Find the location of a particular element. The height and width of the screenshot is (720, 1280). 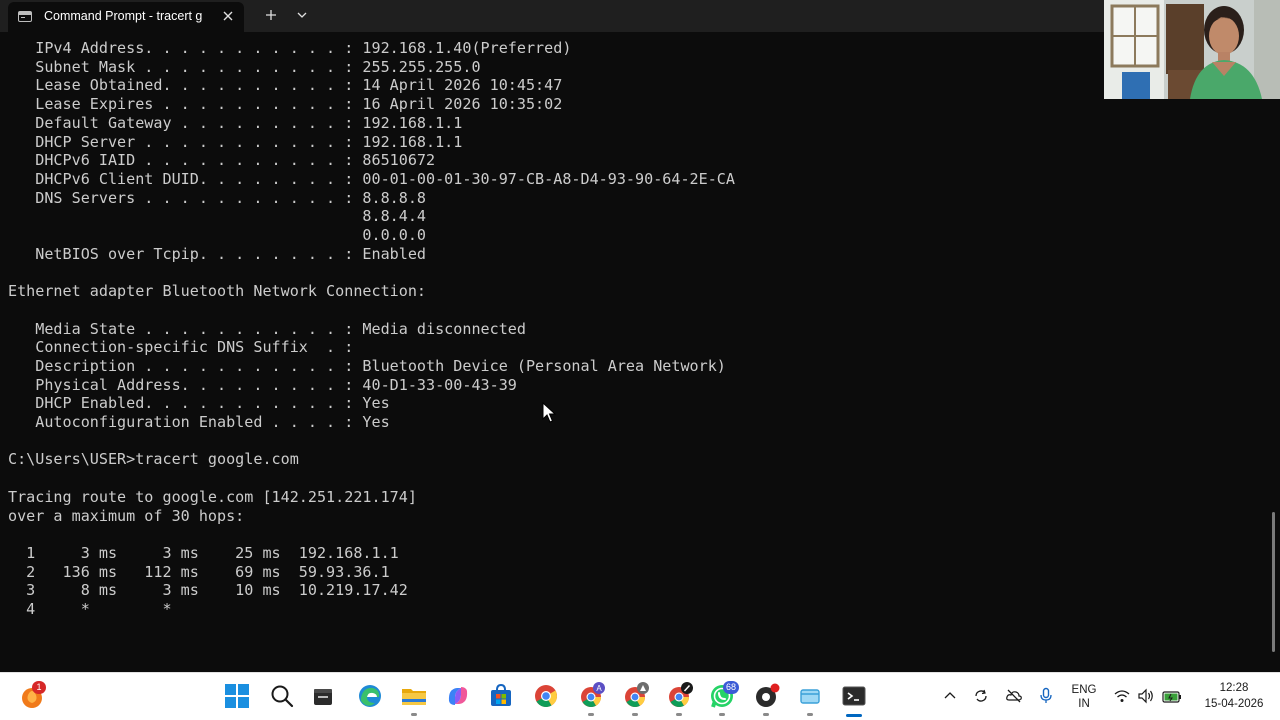

search-button is located at coordinates (282, 696).